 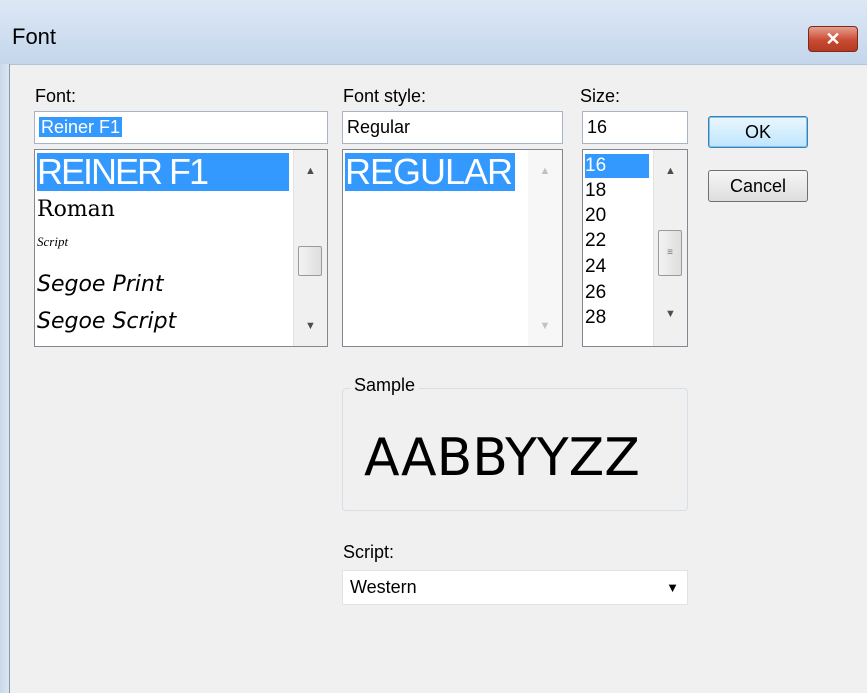 I want to click on size-list-scroll-thumb: ≡, so click(x=670, y=253).